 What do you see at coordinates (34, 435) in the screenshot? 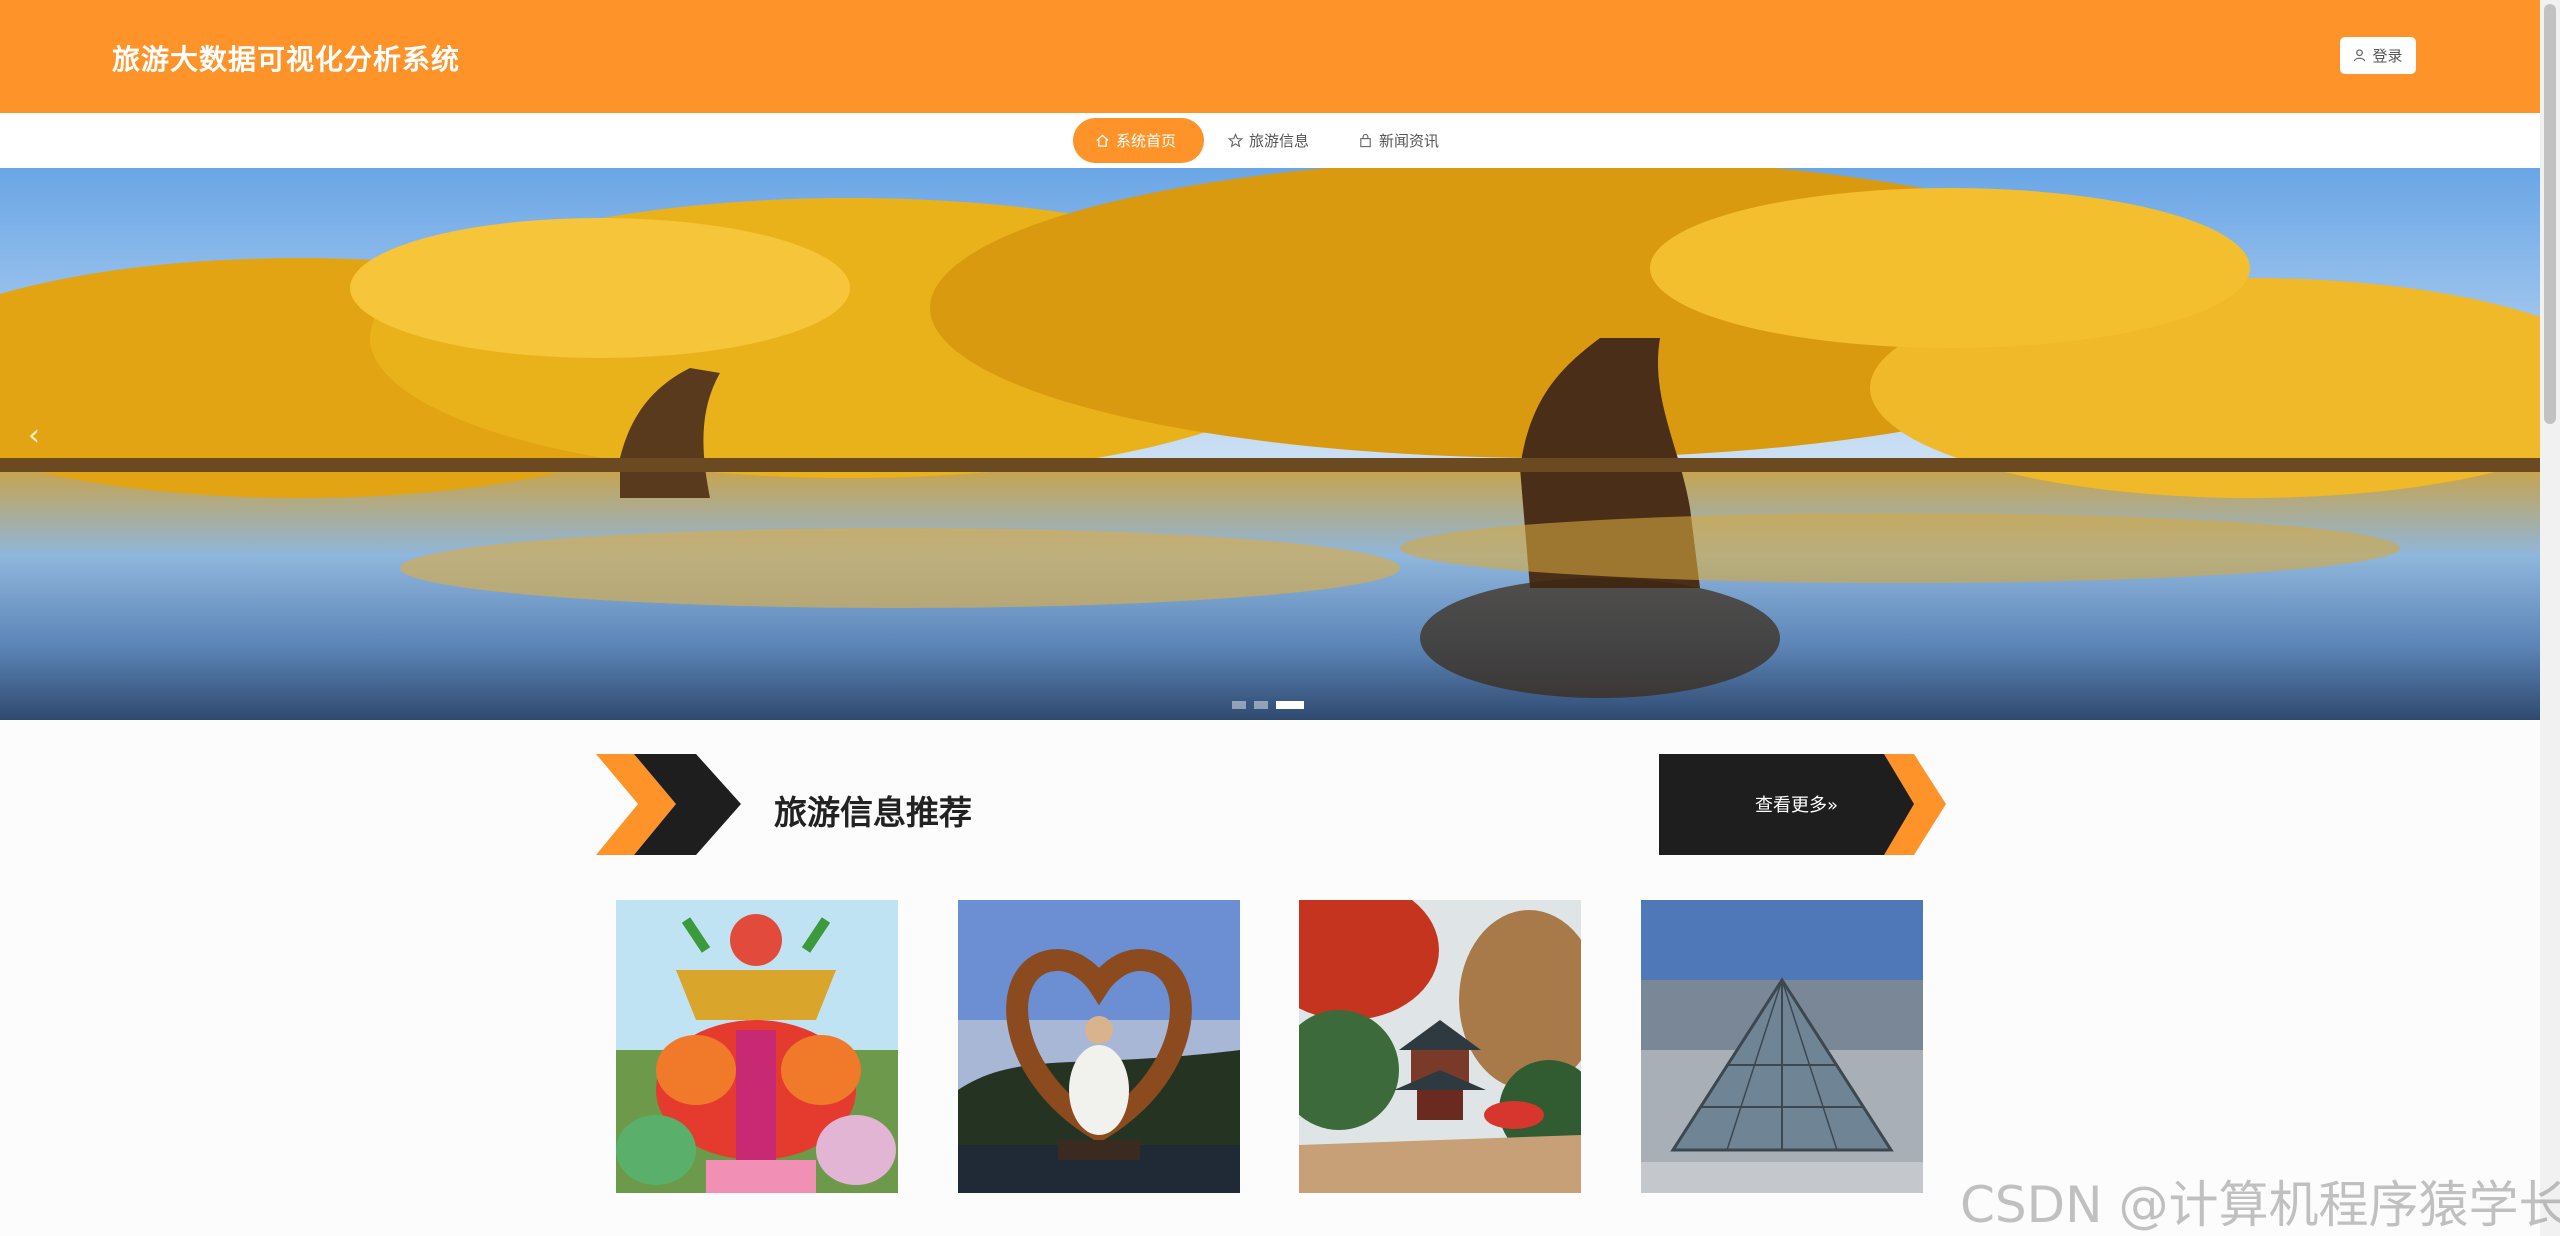
I see `carousel-prev-arrow: ‹` at bounding box center [34, 435].